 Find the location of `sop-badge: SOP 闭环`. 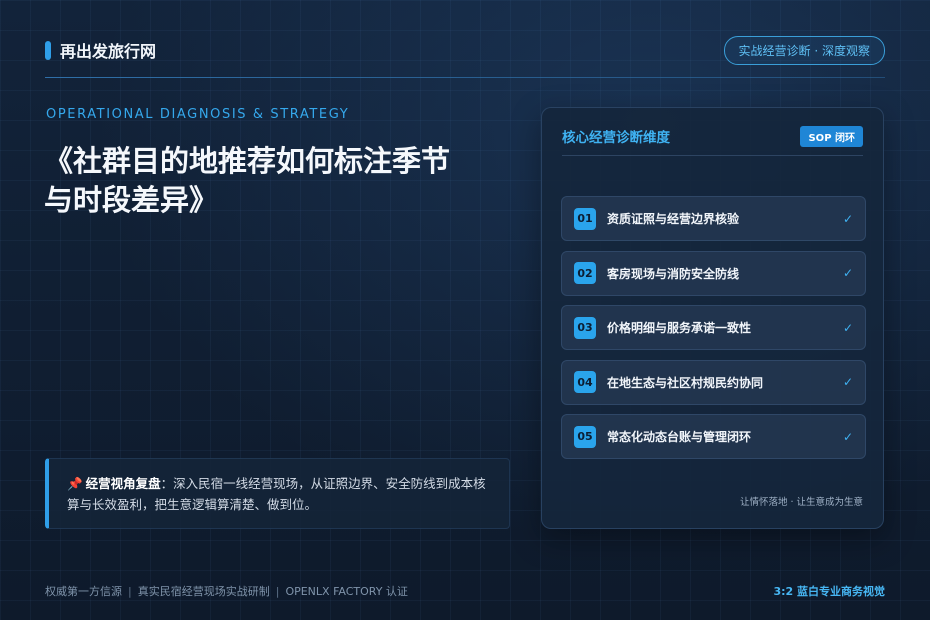

sop-badge: SOP 闭环 is located at coordinates (831, 136).